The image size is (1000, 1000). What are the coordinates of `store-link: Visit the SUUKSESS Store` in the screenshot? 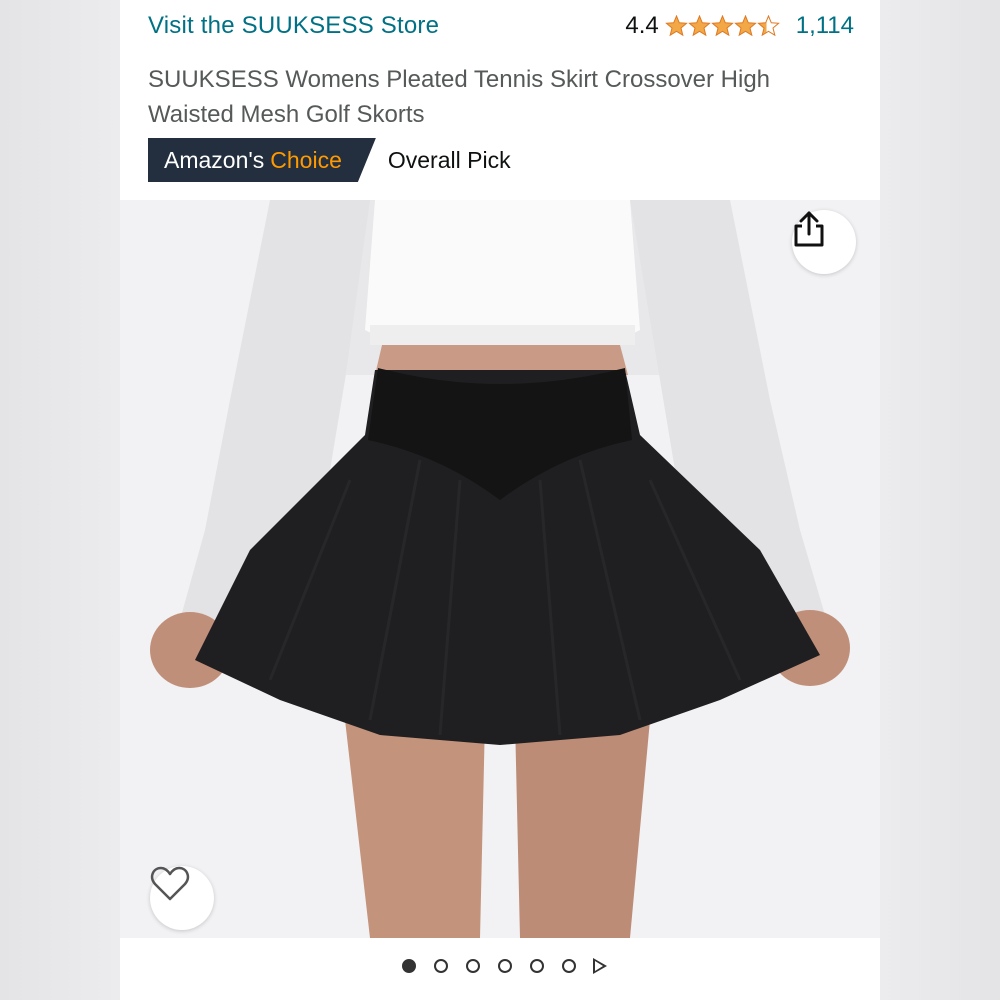 It's located at (293, 26).